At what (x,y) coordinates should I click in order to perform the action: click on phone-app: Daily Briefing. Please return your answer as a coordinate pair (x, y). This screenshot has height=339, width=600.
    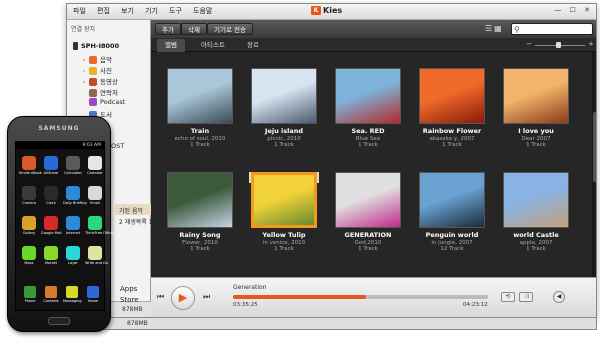
    Looking at the image, I should click on (75, 195).